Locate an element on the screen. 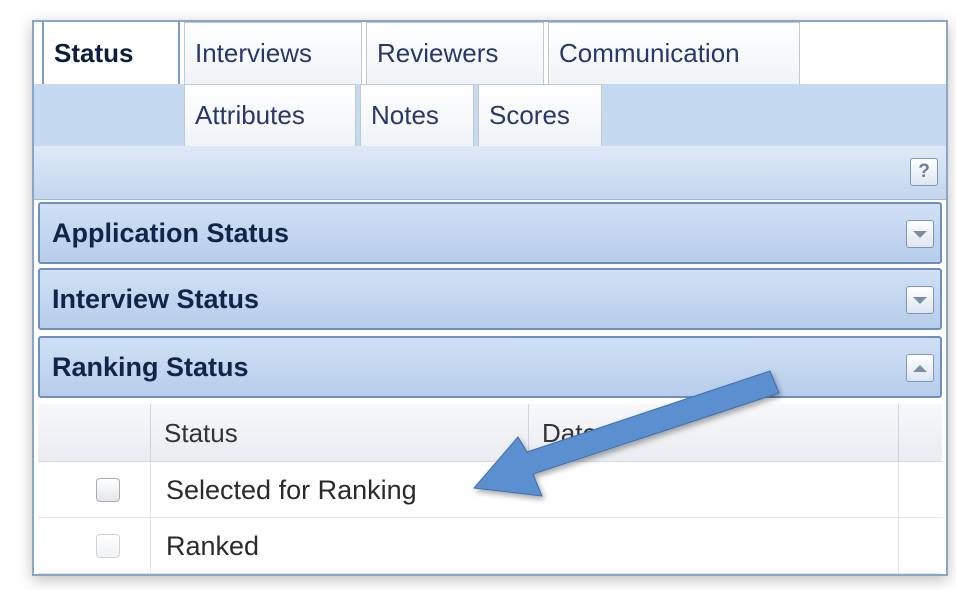 The image size is (956, 590). section-application-status: Application Status is located at coordinates (490, 233).